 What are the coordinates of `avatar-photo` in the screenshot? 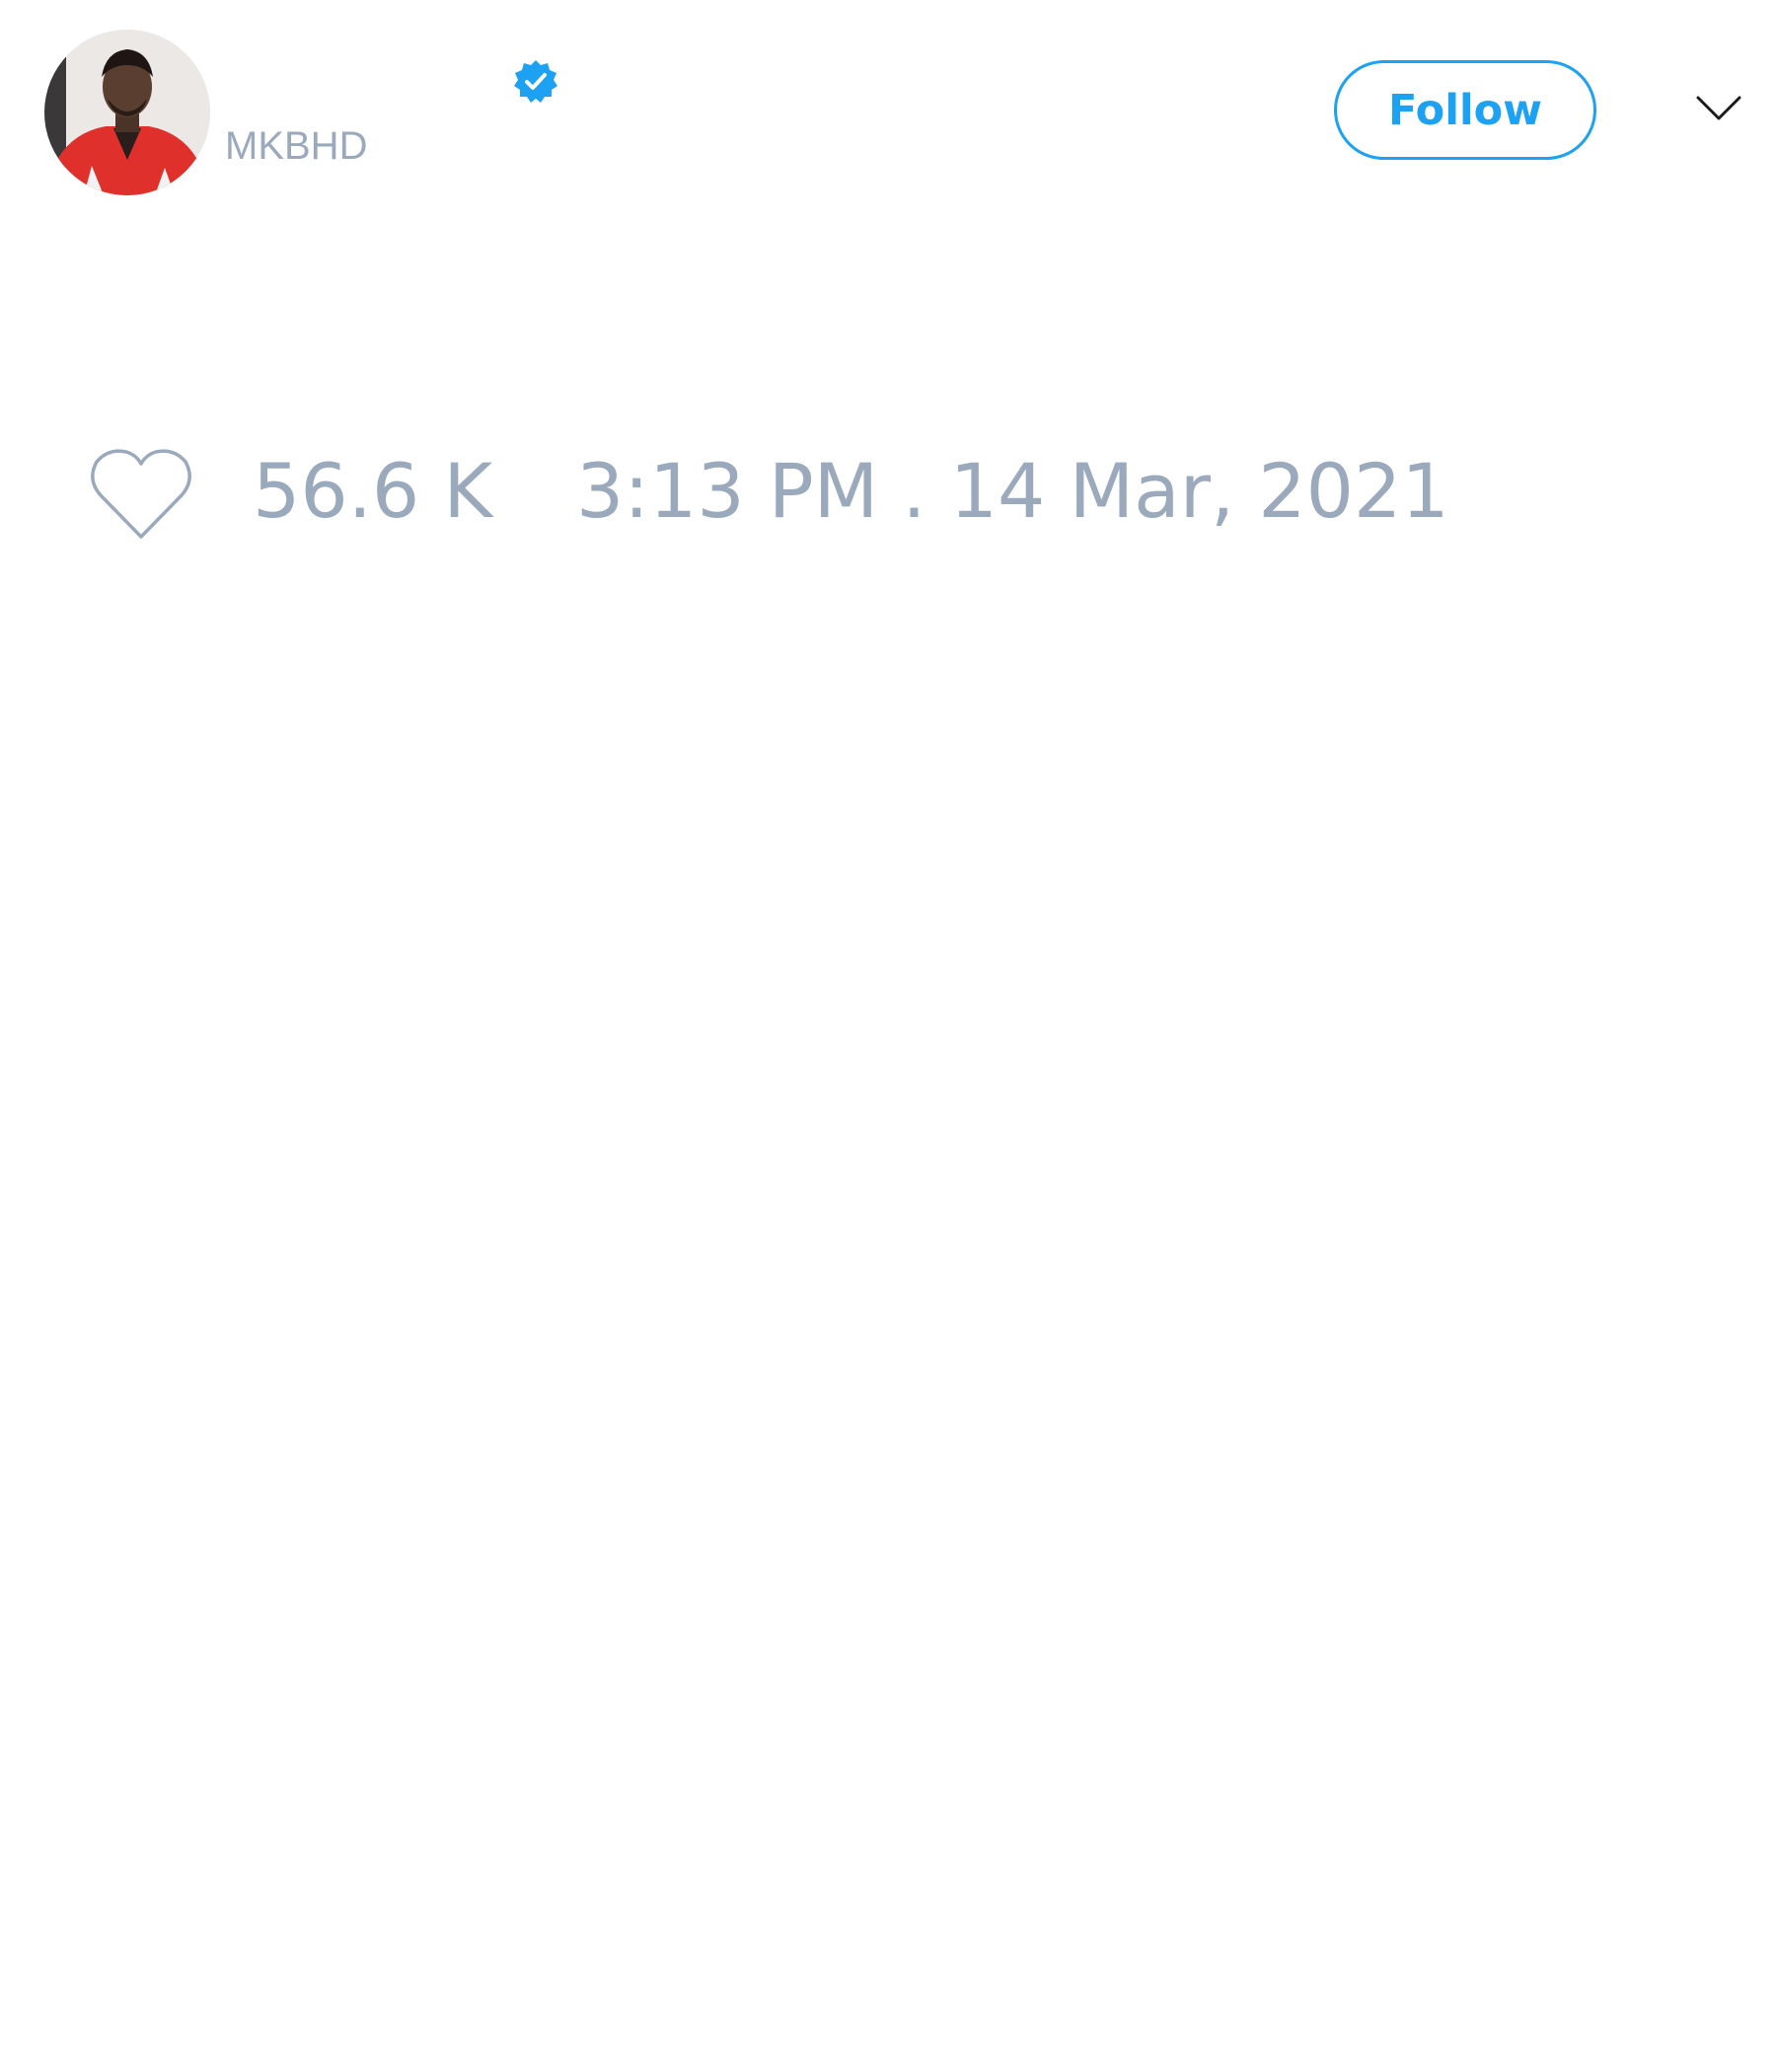 It's located at (127, 112).